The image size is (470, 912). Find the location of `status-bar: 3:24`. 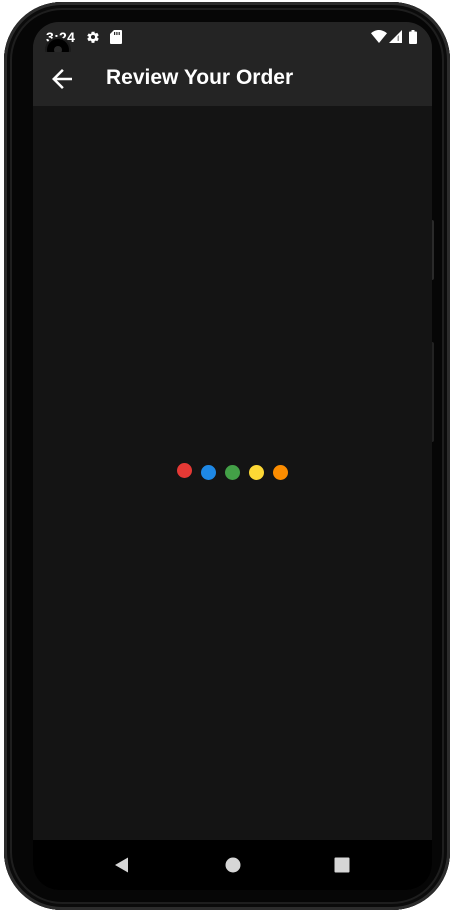

status-bar: 3:24 is located at coordinates (232, 42).